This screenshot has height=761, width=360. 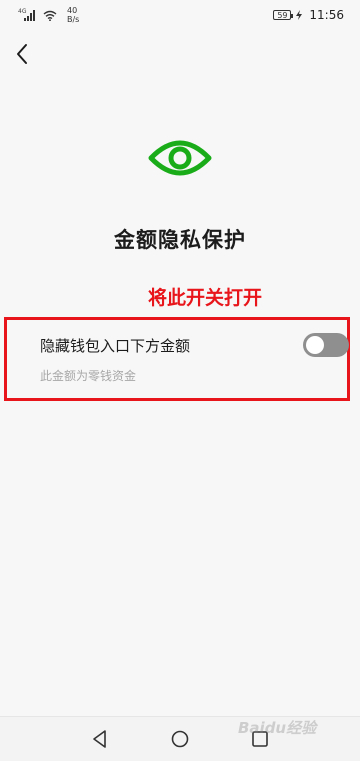 I want to click on status-left: 4G 40 B/s, so click(x=48, y=15).